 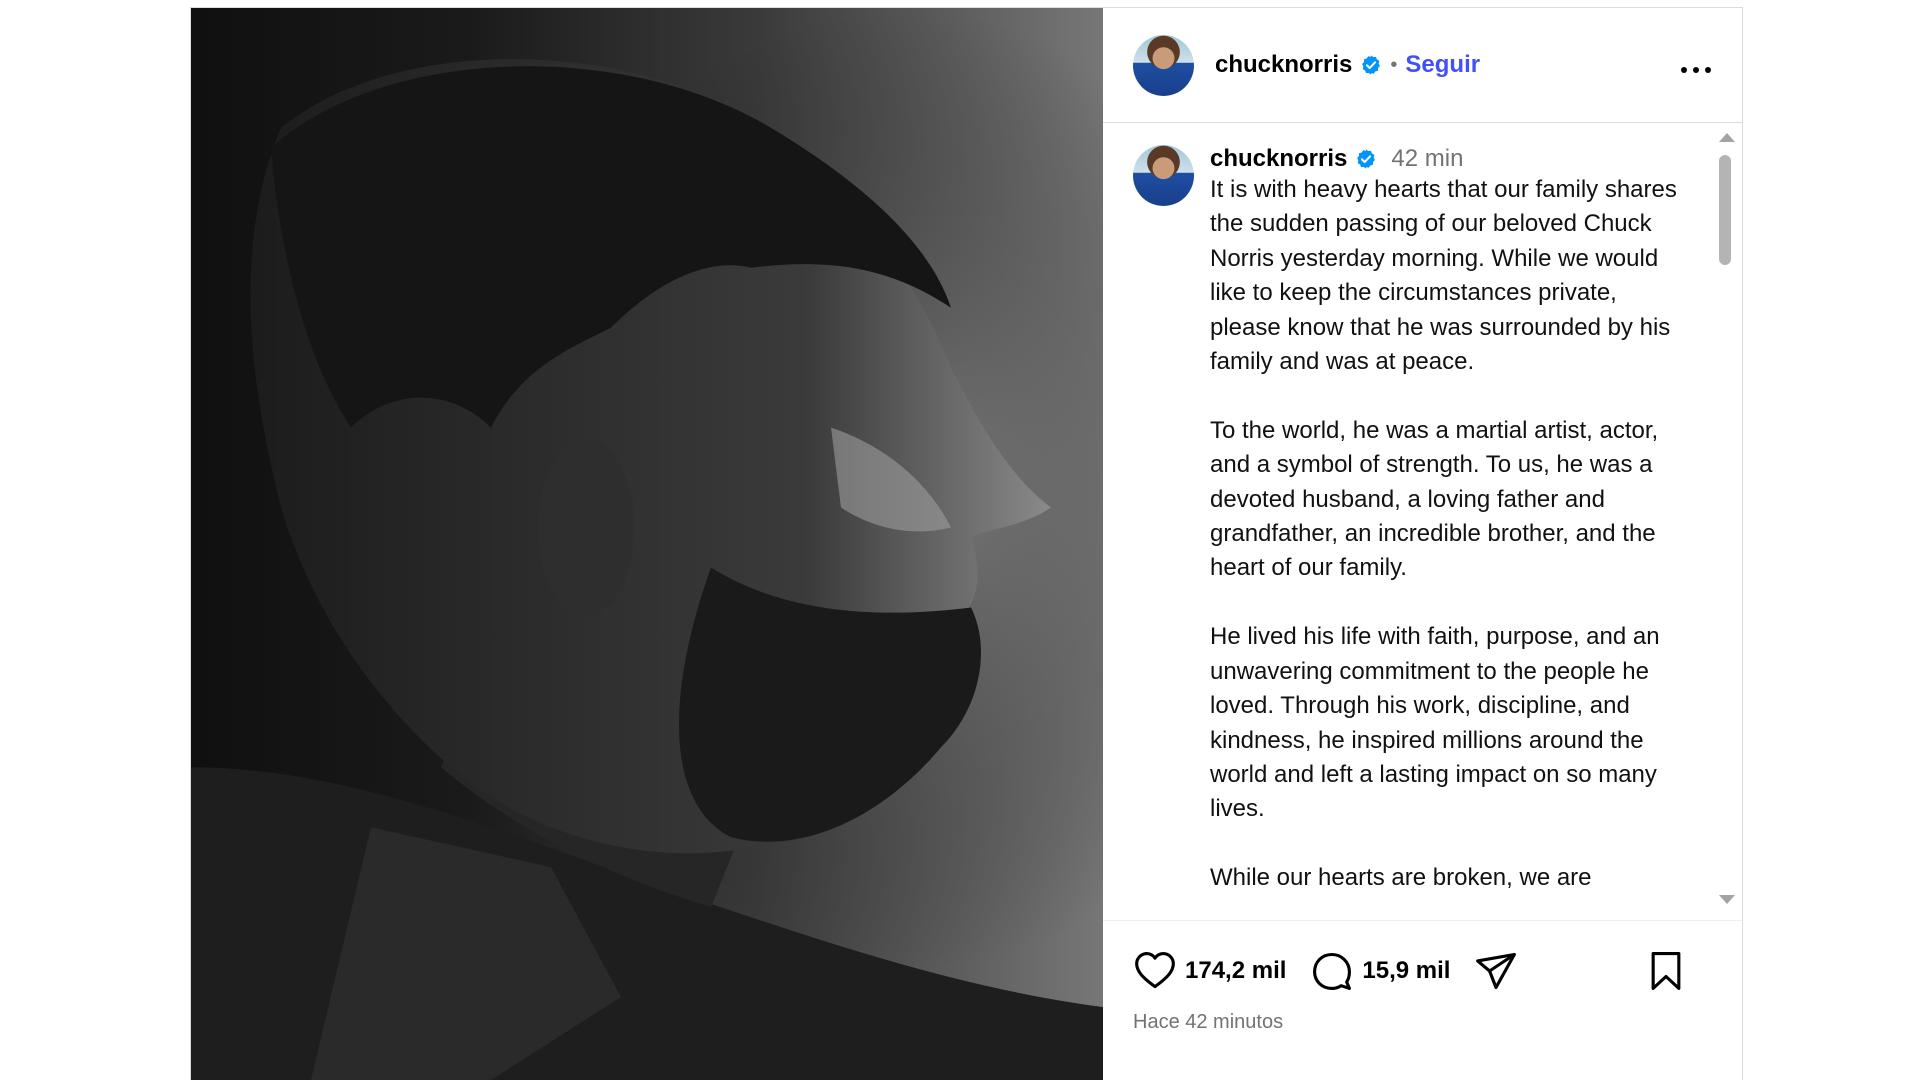 I want to click on share-icon, so click(x=1496, y=971).